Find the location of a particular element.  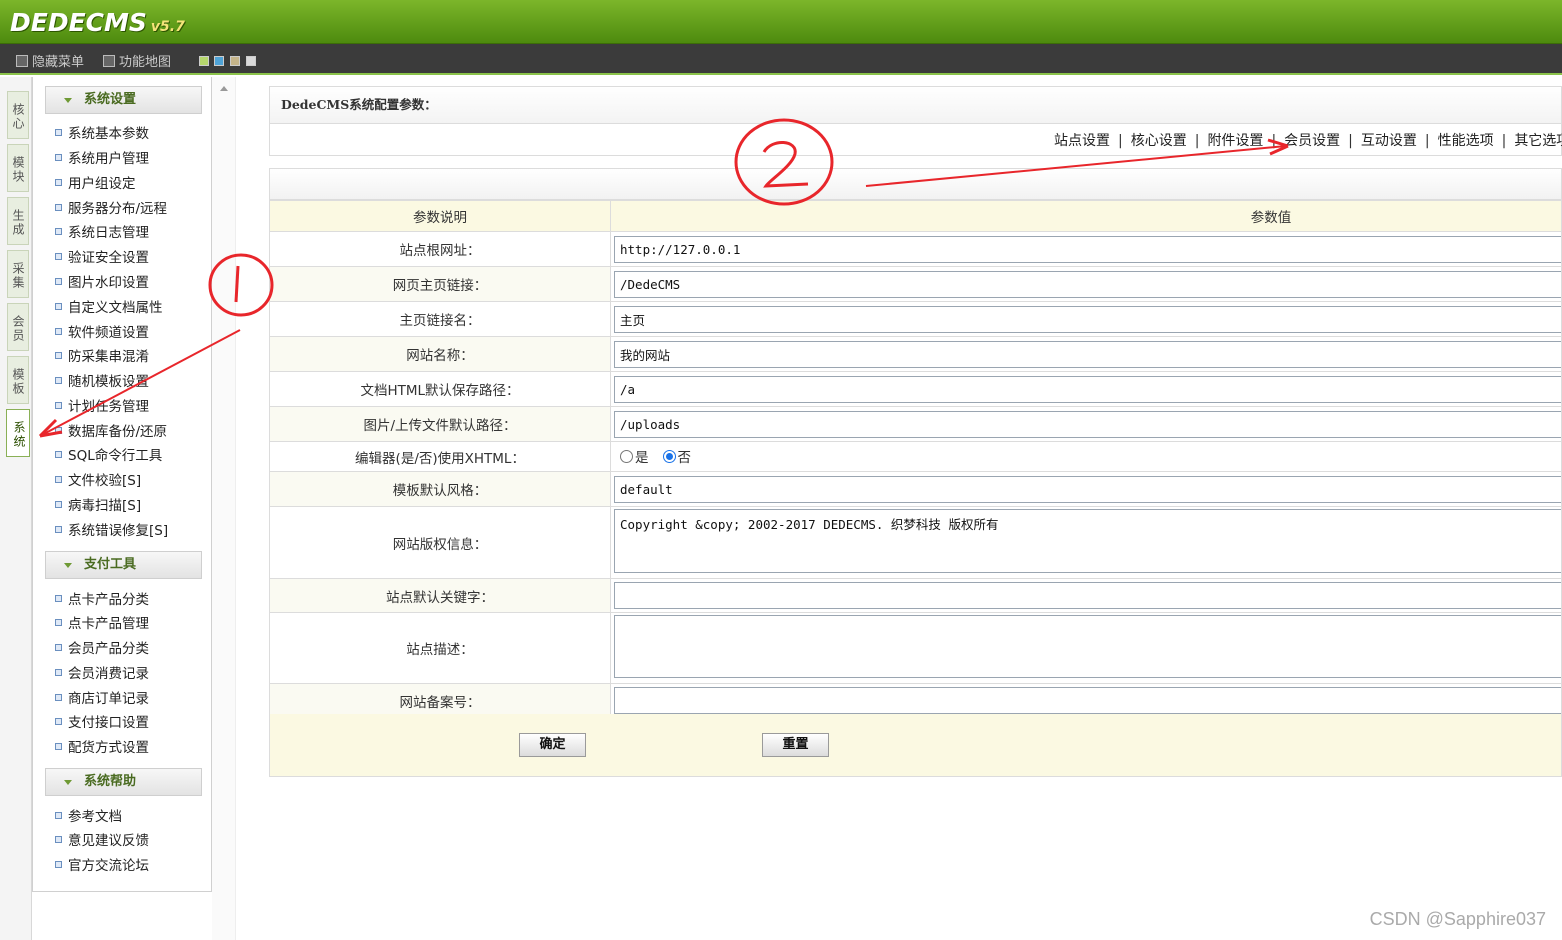

sidebar-item: 病毒扫描[S] is located at coordinates (98, 504).